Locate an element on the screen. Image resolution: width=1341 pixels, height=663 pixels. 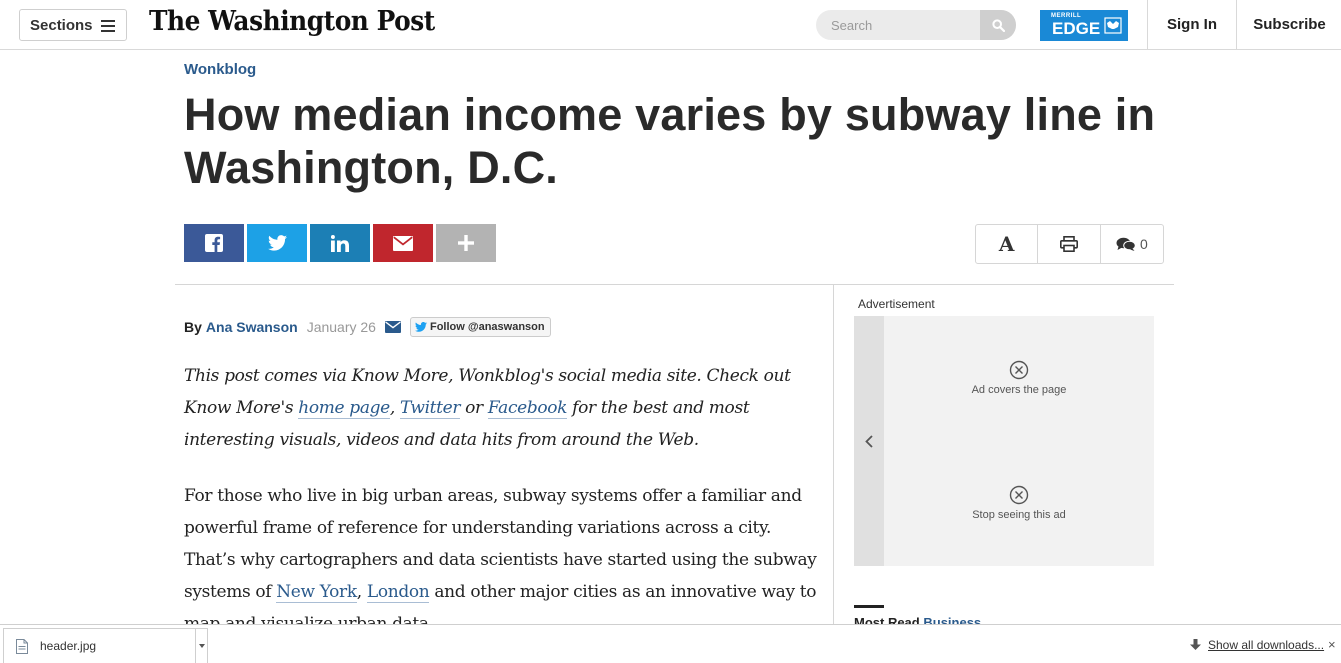
home-page-link: home page is located at coordinates (344, 408).